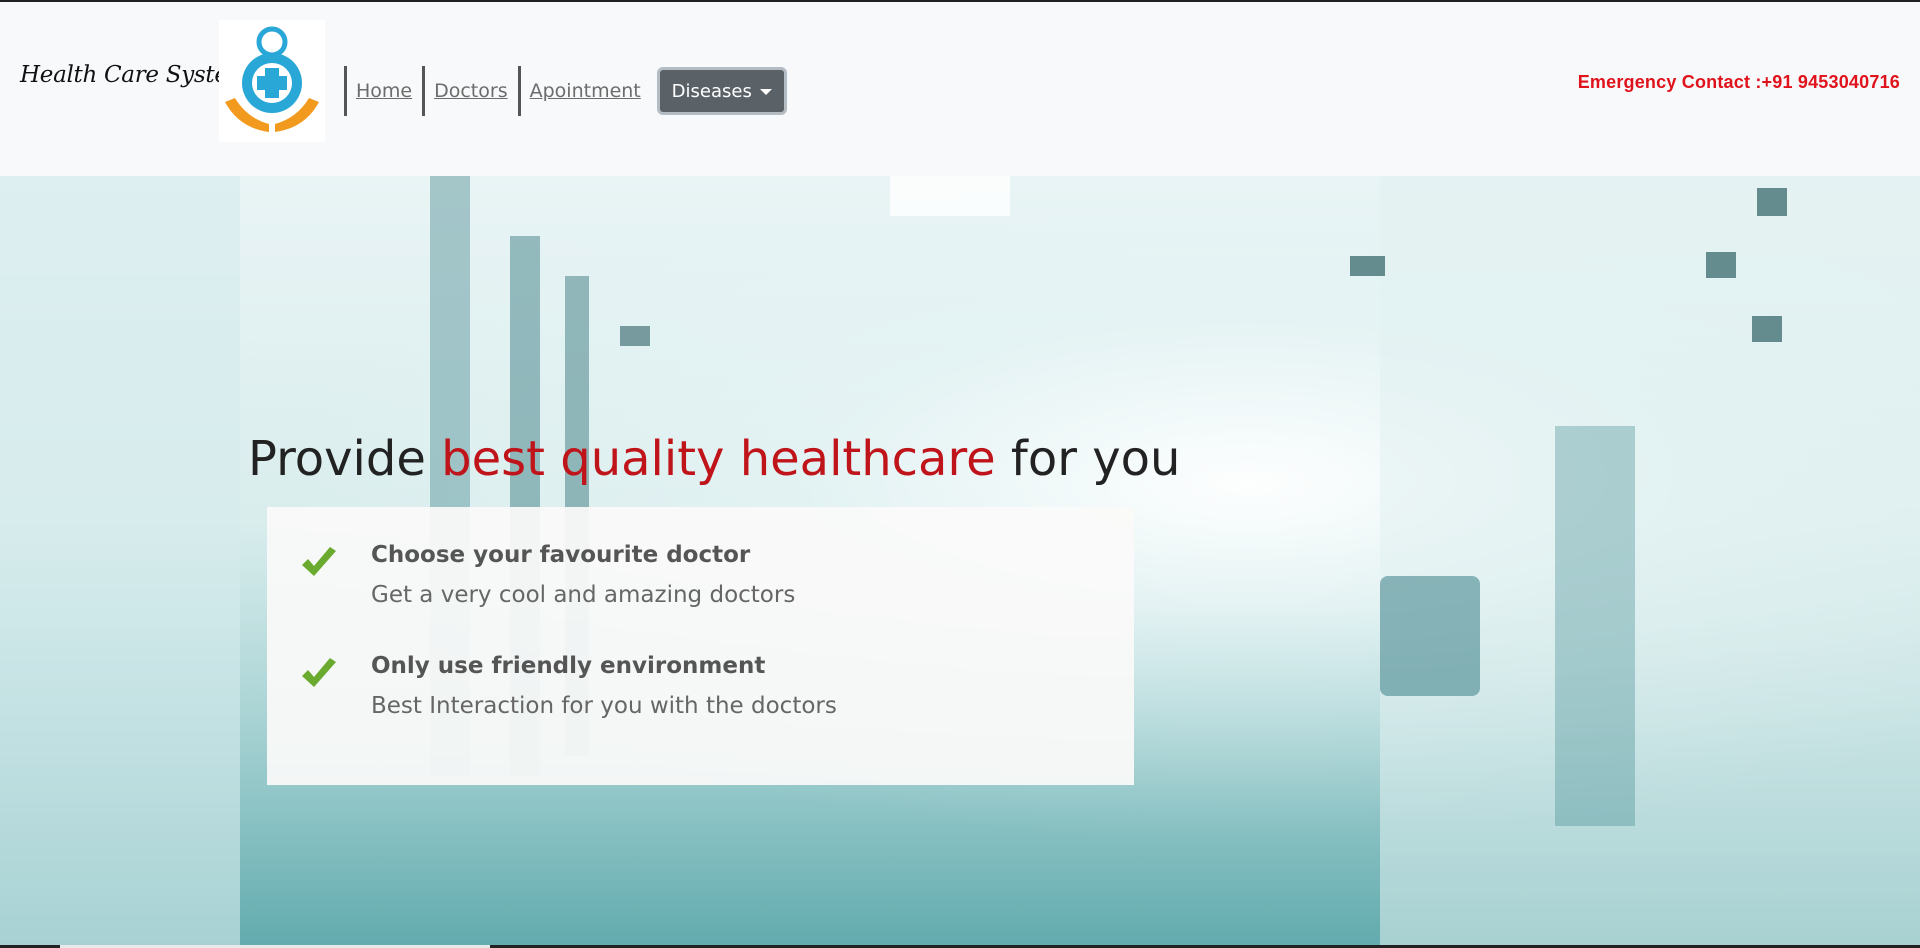 This screenshot has height=948, width=1920. Describe the element at coordinates (568, 666) in the screenshot. I see `feature-title: Only use friendly environment` at that location.